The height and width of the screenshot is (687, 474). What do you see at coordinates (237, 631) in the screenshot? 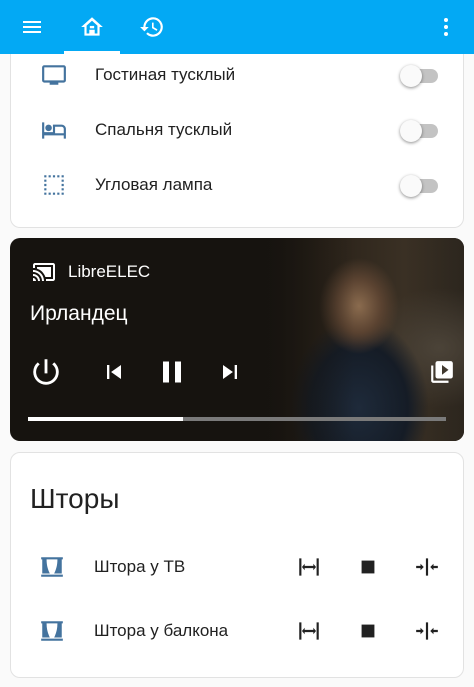
I see `cover-row-balcony: Штора у балкона` at bounding box center [237, 631].